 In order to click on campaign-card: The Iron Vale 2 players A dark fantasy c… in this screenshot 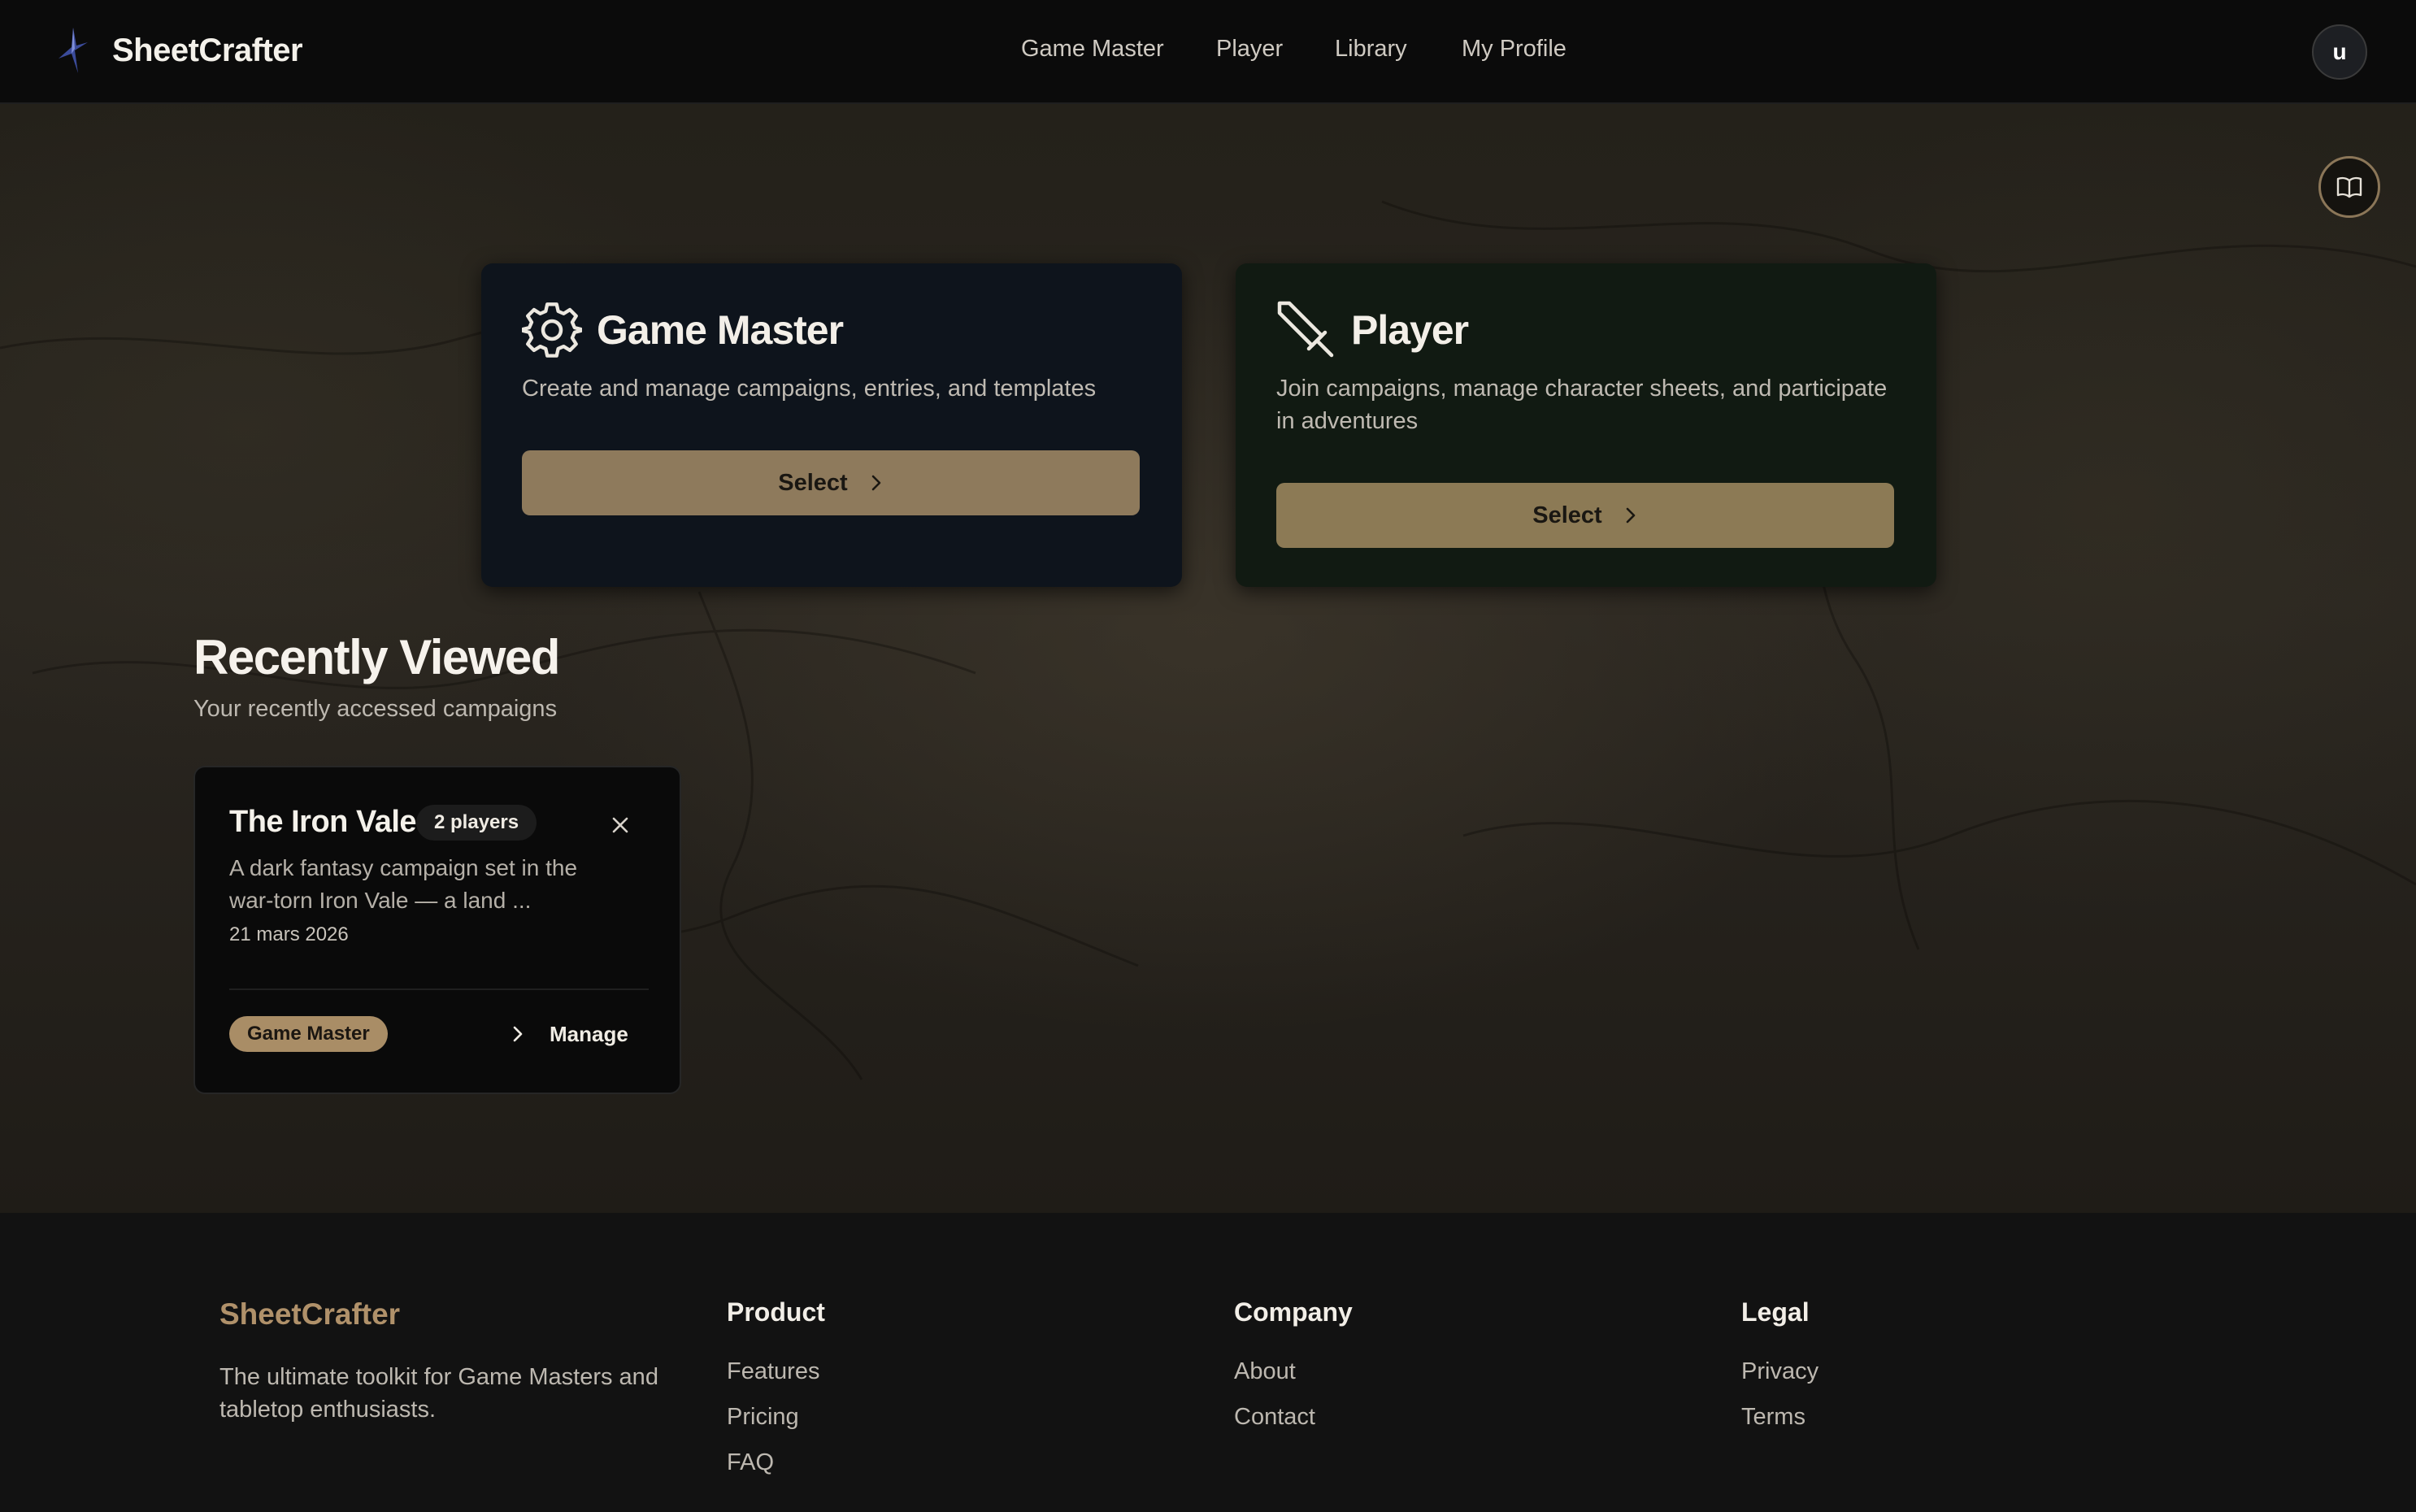, I will do `click(437, 930)`.